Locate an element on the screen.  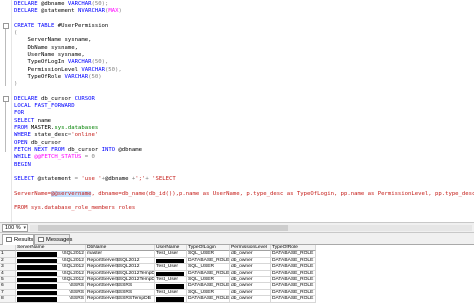
code-line: OPEN db_cursor is located at coordinates (244, 143).